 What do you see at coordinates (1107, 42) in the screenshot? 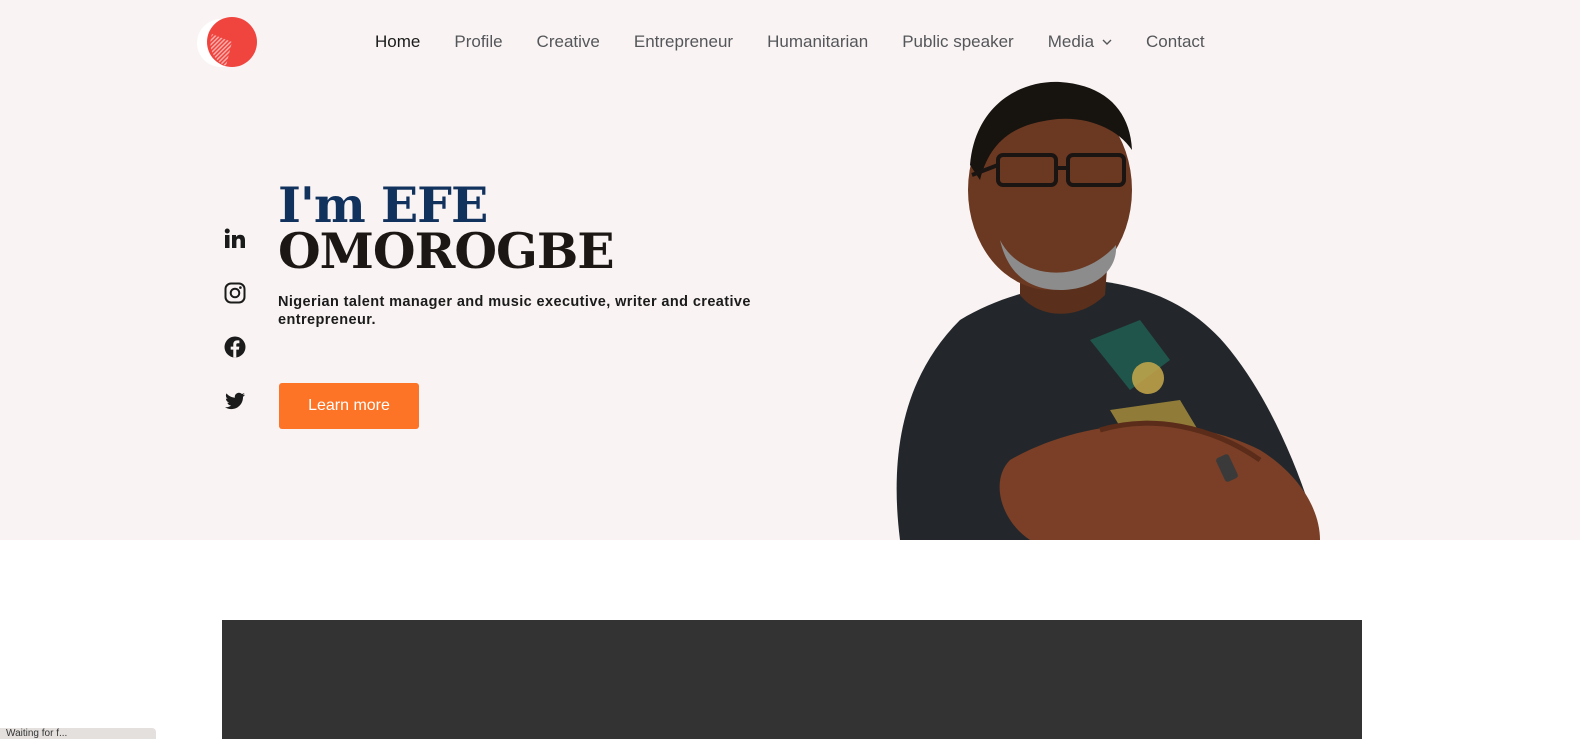
I see `chevron-down-icon` at bounding box center [1107, 42].